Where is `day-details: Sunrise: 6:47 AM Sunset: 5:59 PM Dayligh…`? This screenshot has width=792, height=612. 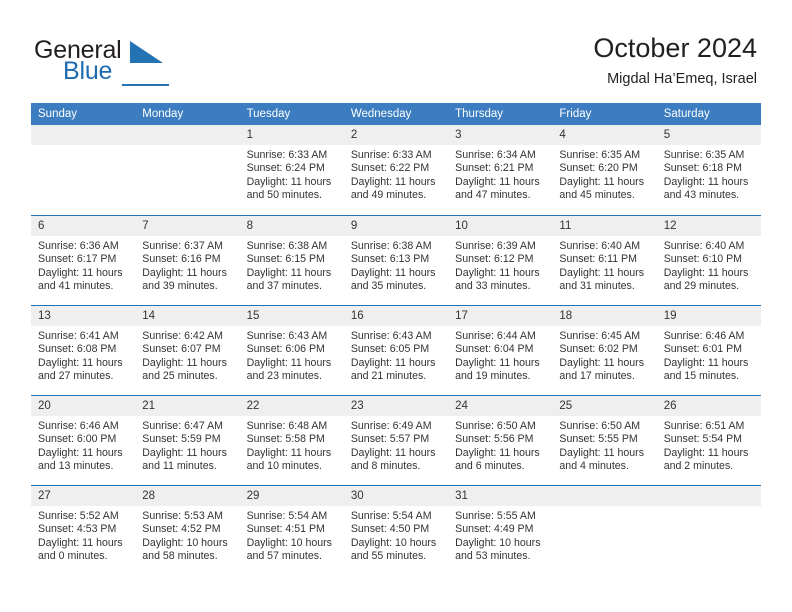
day-details: Sunrise: 6:47 AM Sunset: 5:59 PM Dayligh… is located at coordinates (187, 445).